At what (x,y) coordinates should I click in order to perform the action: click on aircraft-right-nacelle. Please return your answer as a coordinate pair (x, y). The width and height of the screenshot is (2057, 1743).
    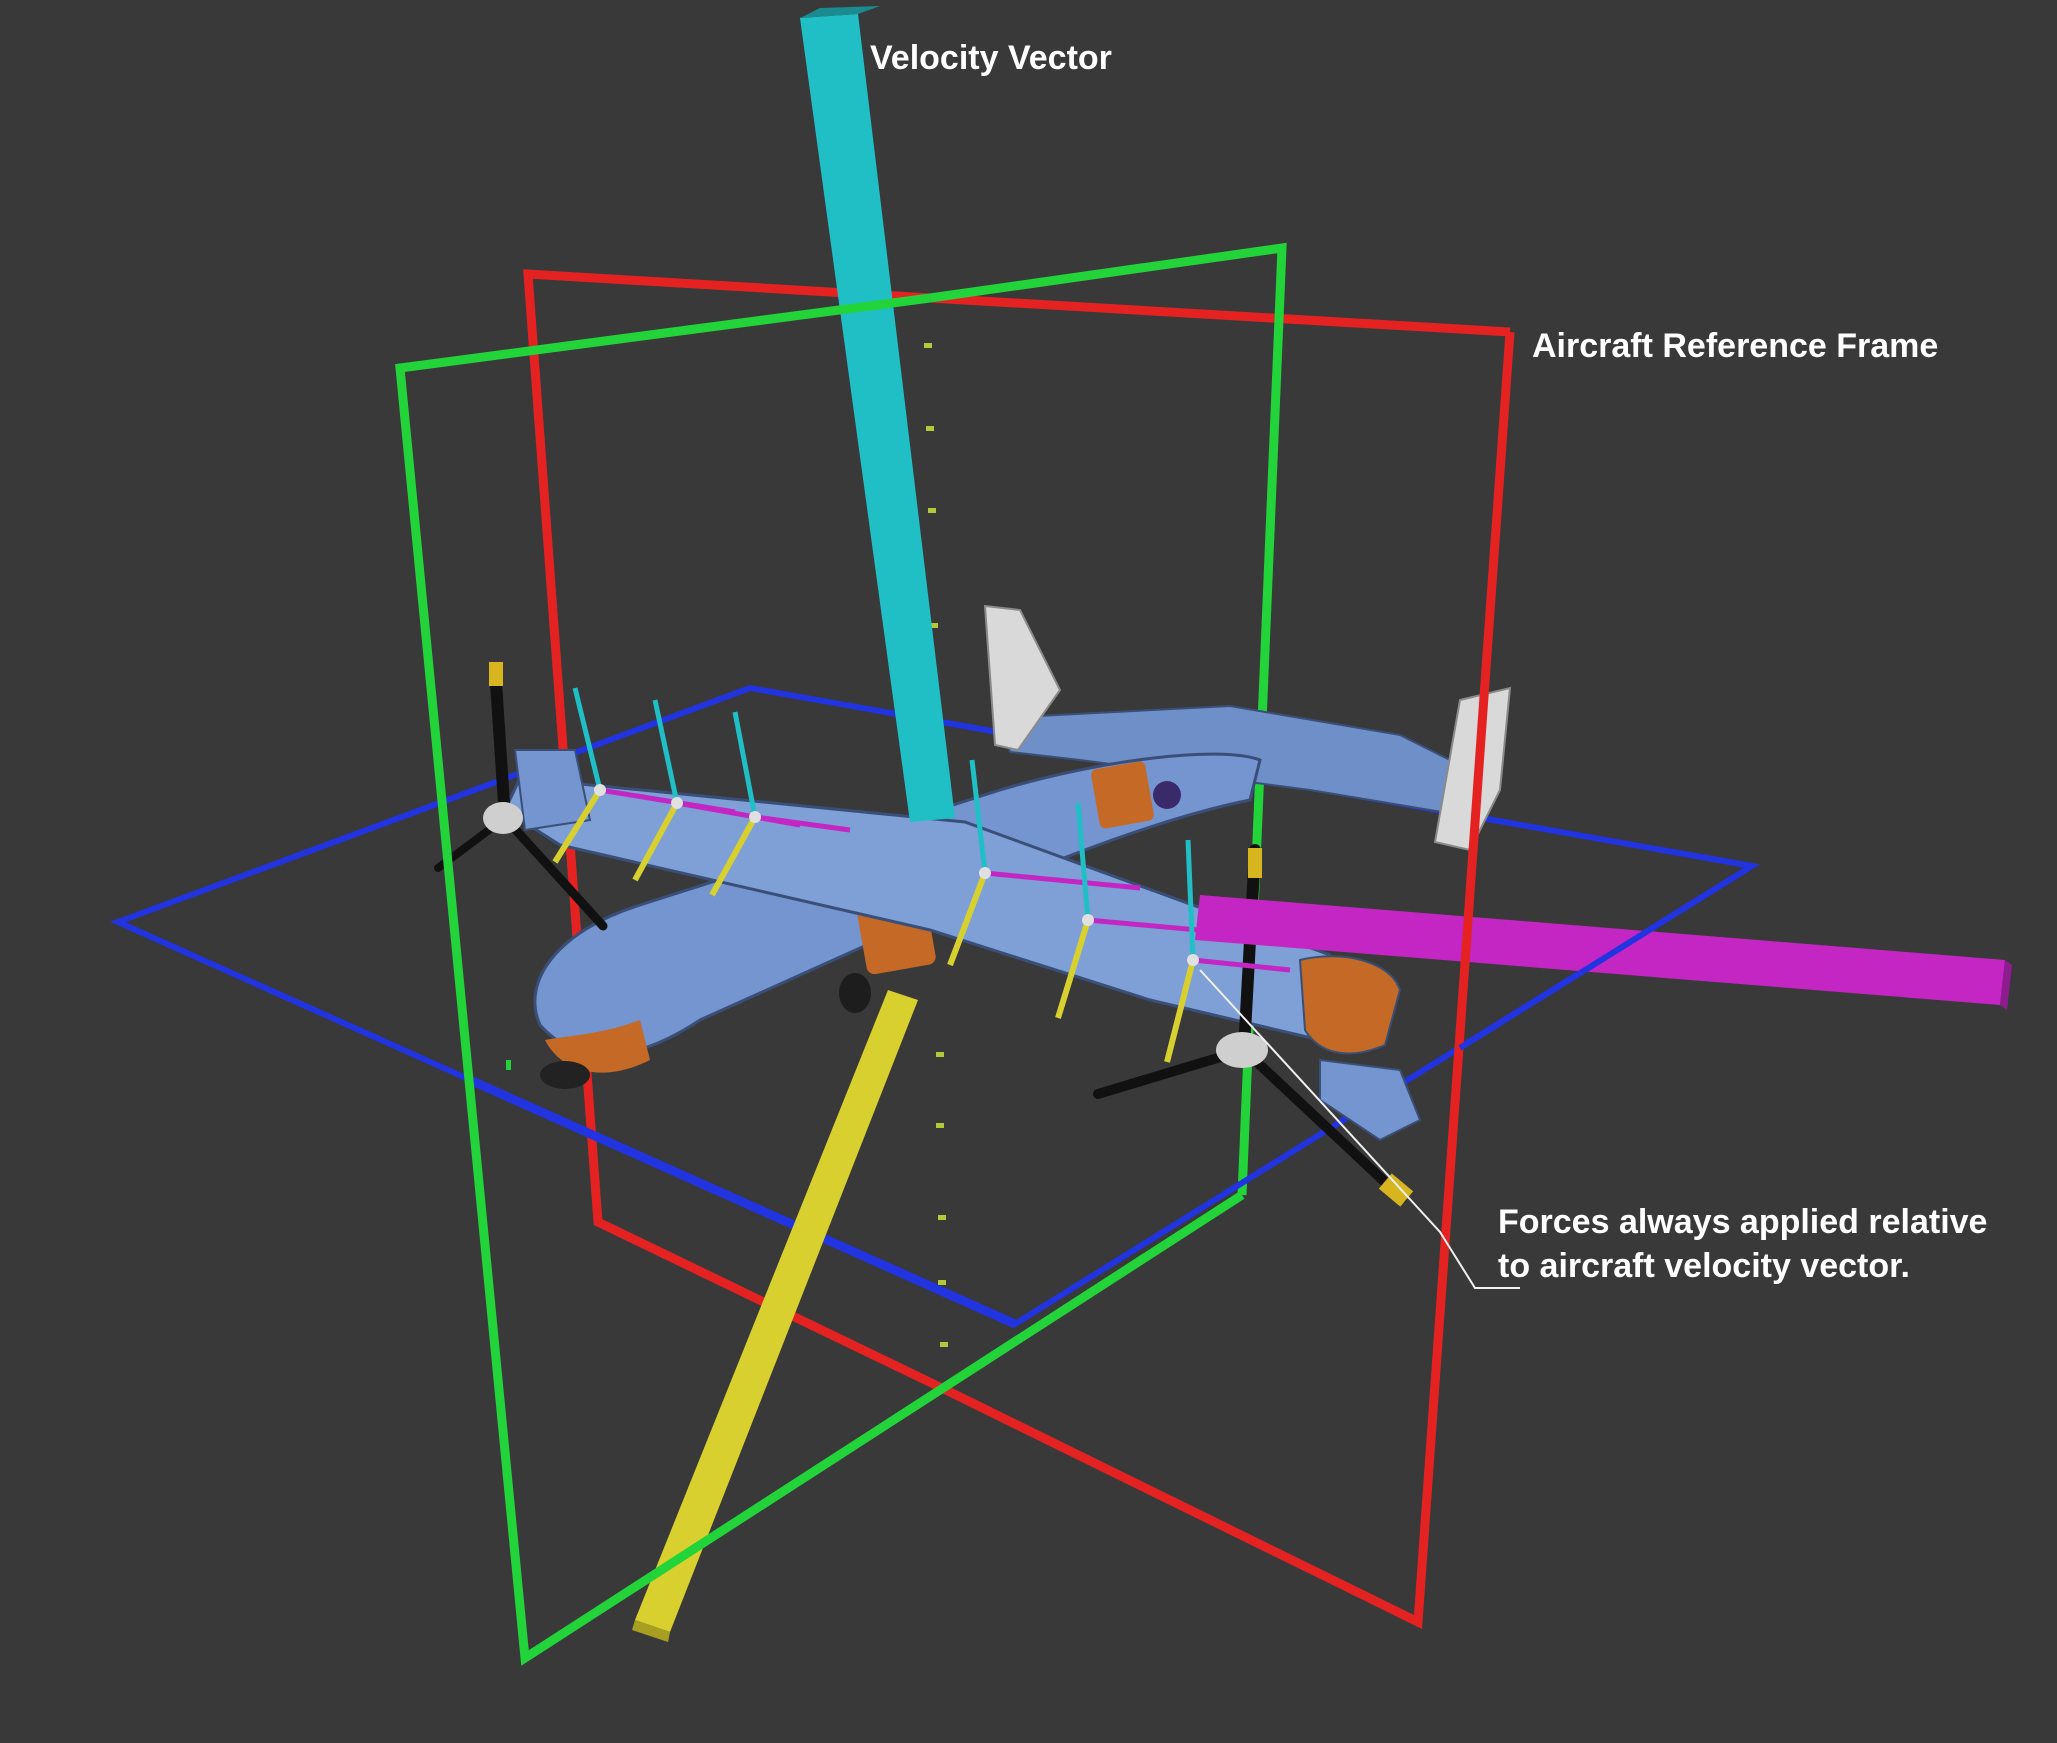
    Looking at the image, I should click on (1350, 1005).